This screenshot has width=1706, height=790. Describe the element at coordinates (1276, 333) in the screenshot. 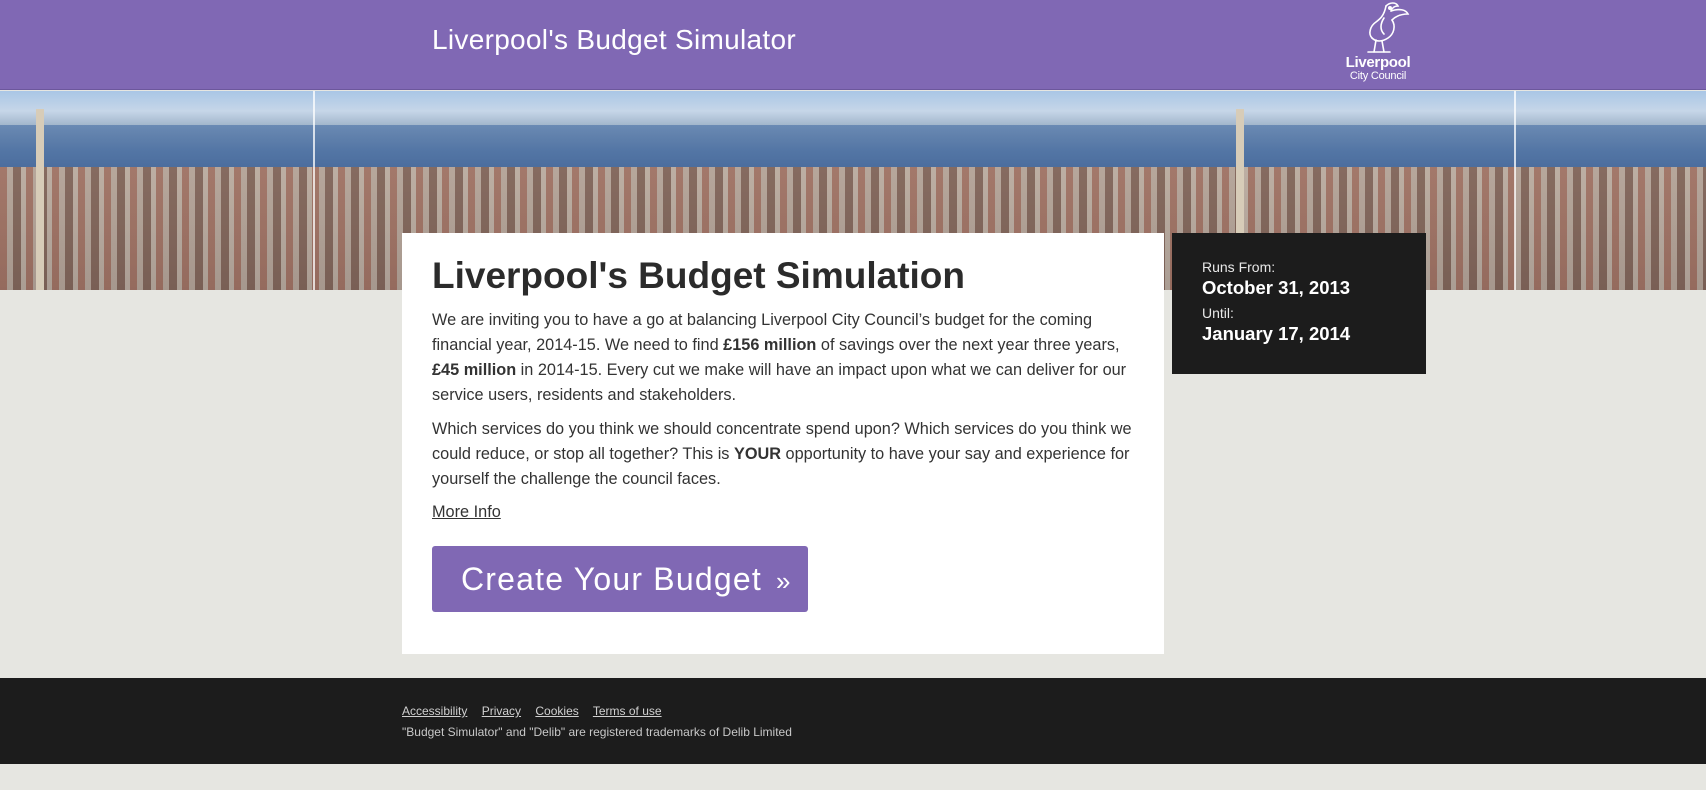

I see `until-date: January 17, 2014` at that location.